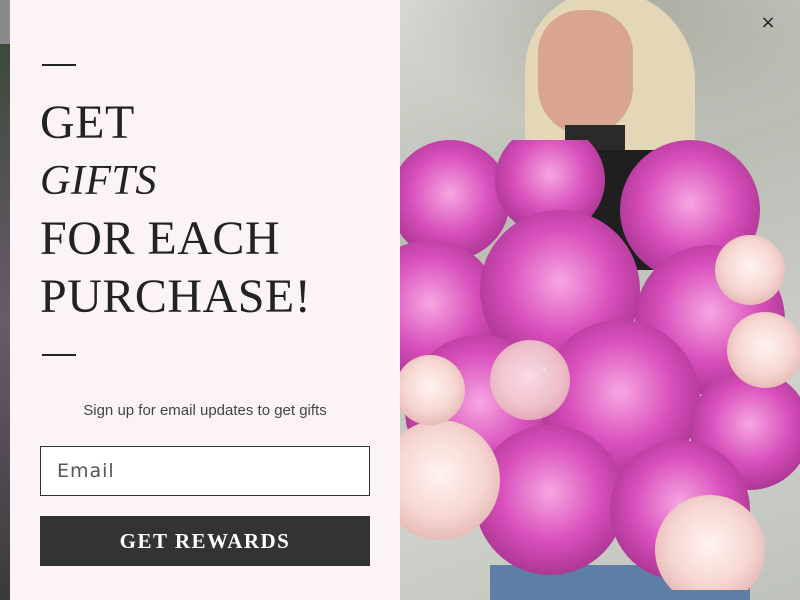  Describe the element at coordinates (205, 410) in the screenshot. I see `popup-subtext: Sign up for email updates to get gifts` at that location.